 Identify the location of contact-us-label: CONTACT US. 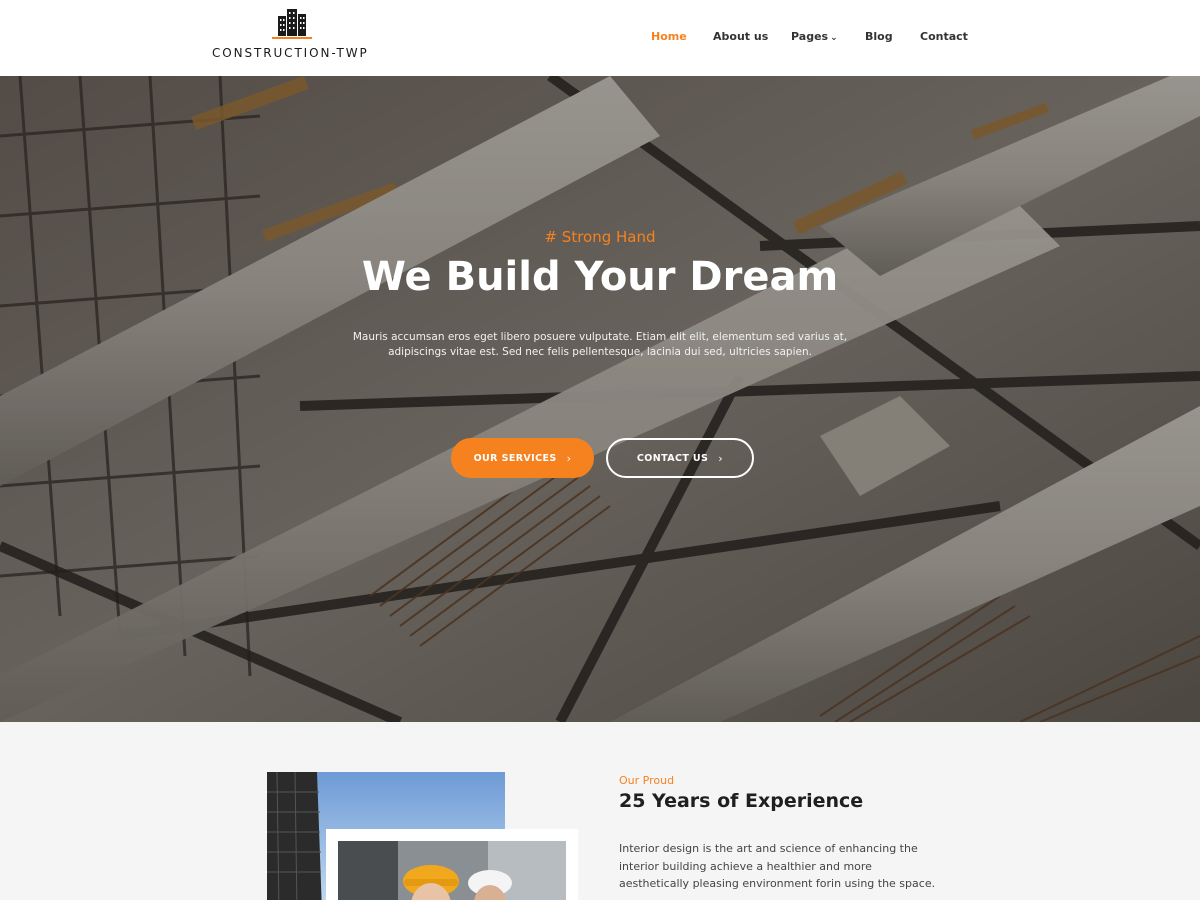
(672, 458).